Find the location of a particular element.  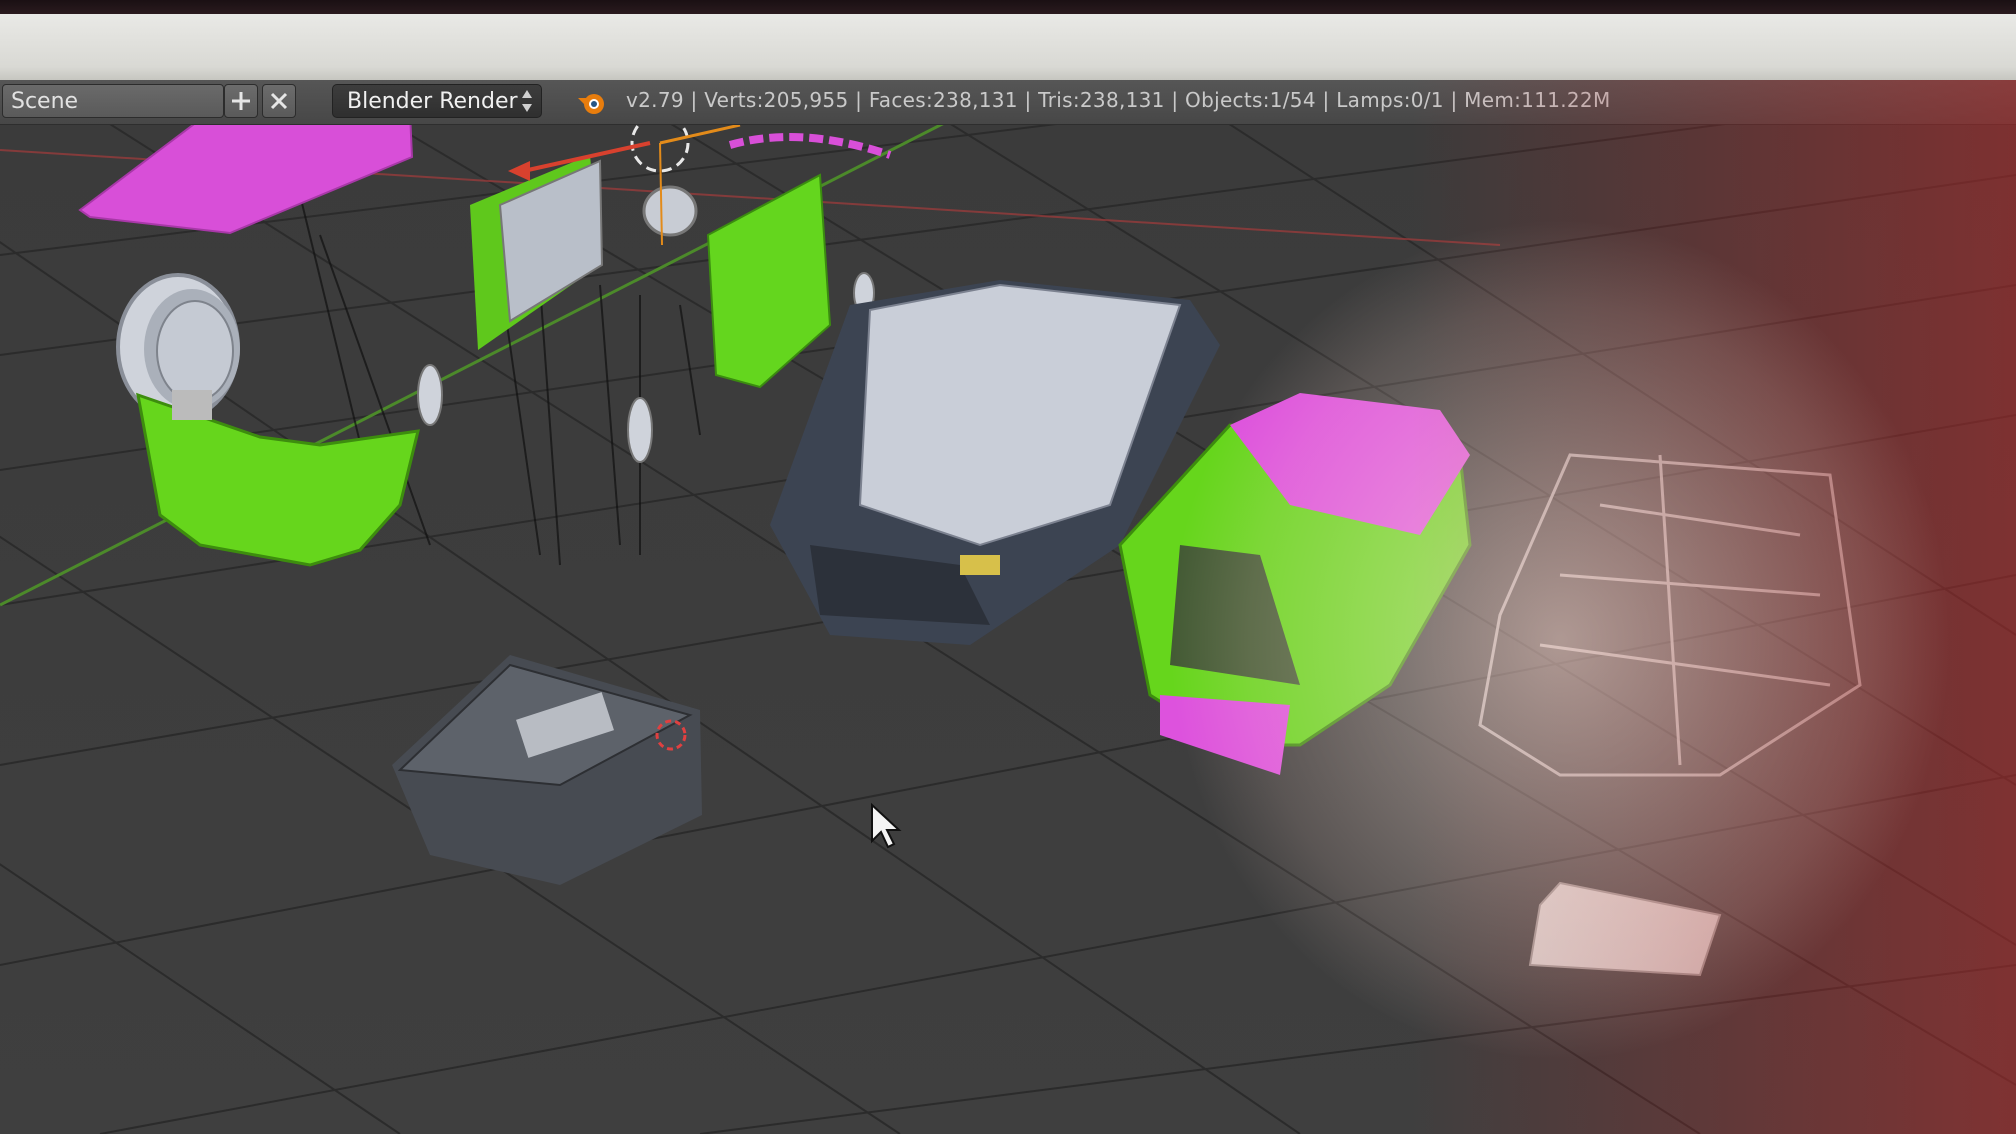

scene-name: Scene is located at coordinates (45, 101).